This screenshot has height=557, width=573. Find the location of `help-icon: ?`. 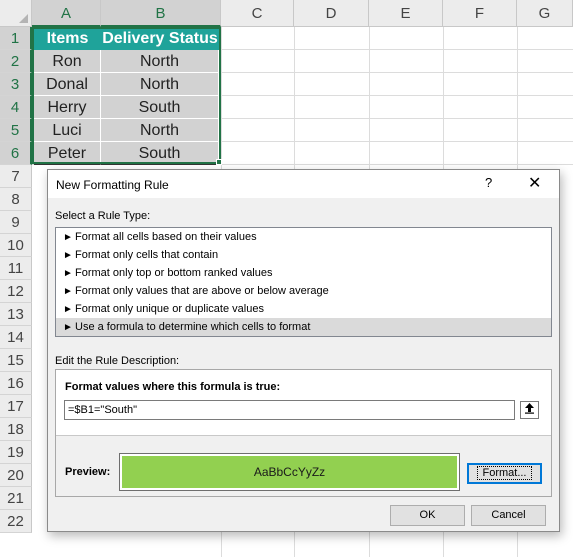

help-icon: ? is located at coordinates (488, 182).